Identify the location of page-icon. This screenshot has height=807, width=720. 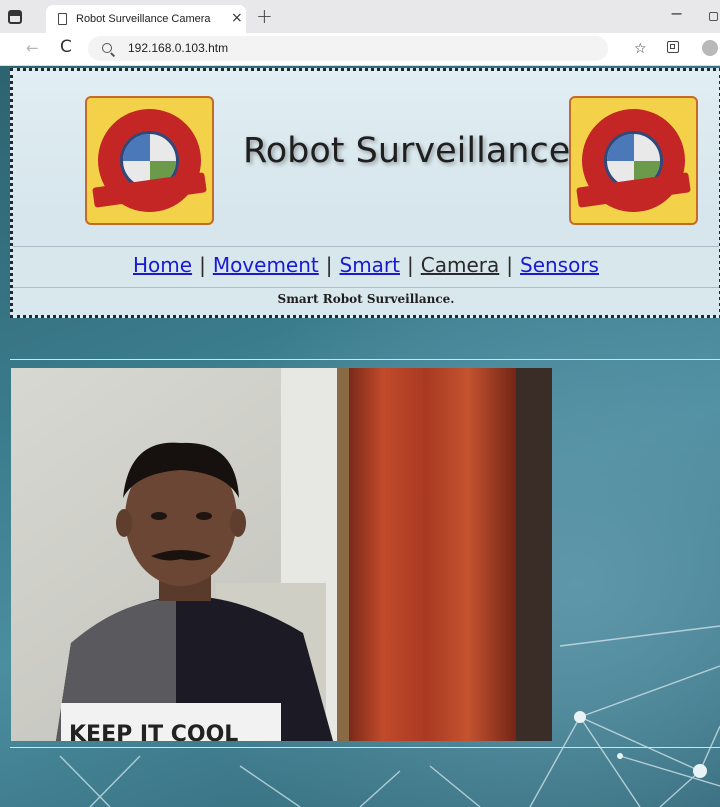
(62, 19).